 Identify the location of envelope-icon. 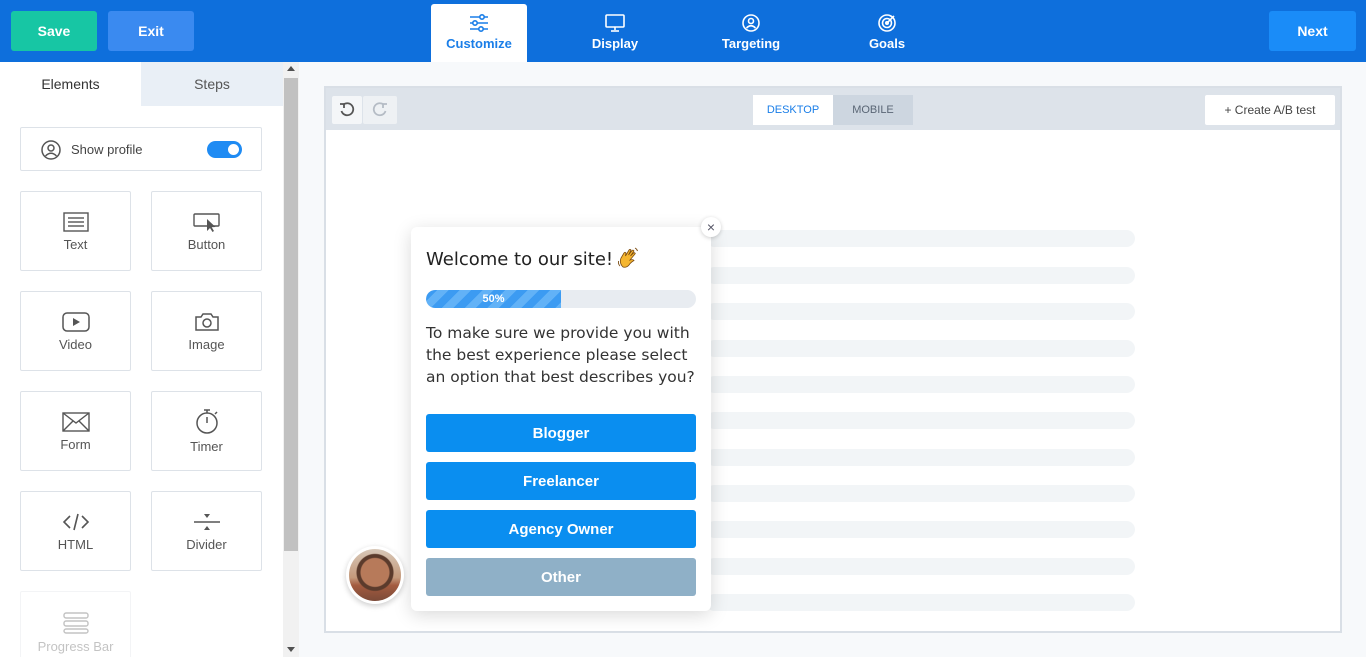
(75, 422).